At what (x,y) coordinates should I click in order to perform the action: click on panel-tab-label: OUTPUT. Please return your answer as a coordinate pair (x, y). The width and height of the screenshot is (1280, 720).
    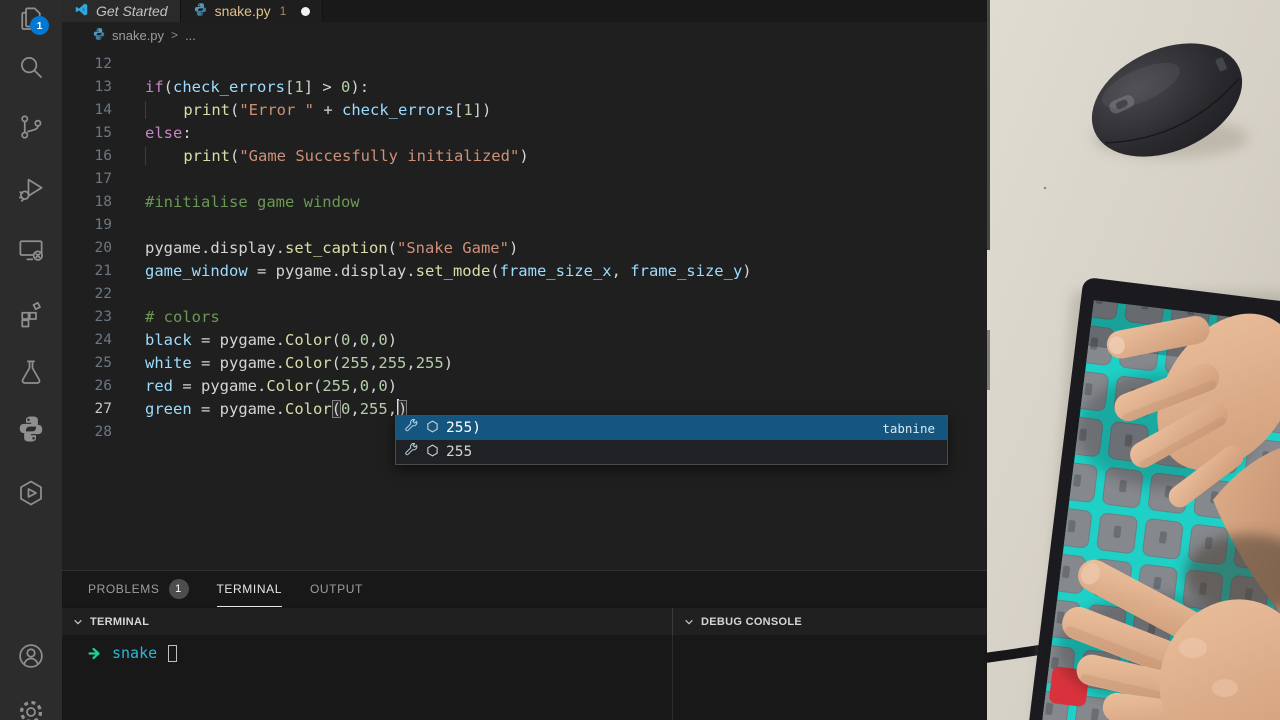
    Looking at the image, I should click on (336, 588).